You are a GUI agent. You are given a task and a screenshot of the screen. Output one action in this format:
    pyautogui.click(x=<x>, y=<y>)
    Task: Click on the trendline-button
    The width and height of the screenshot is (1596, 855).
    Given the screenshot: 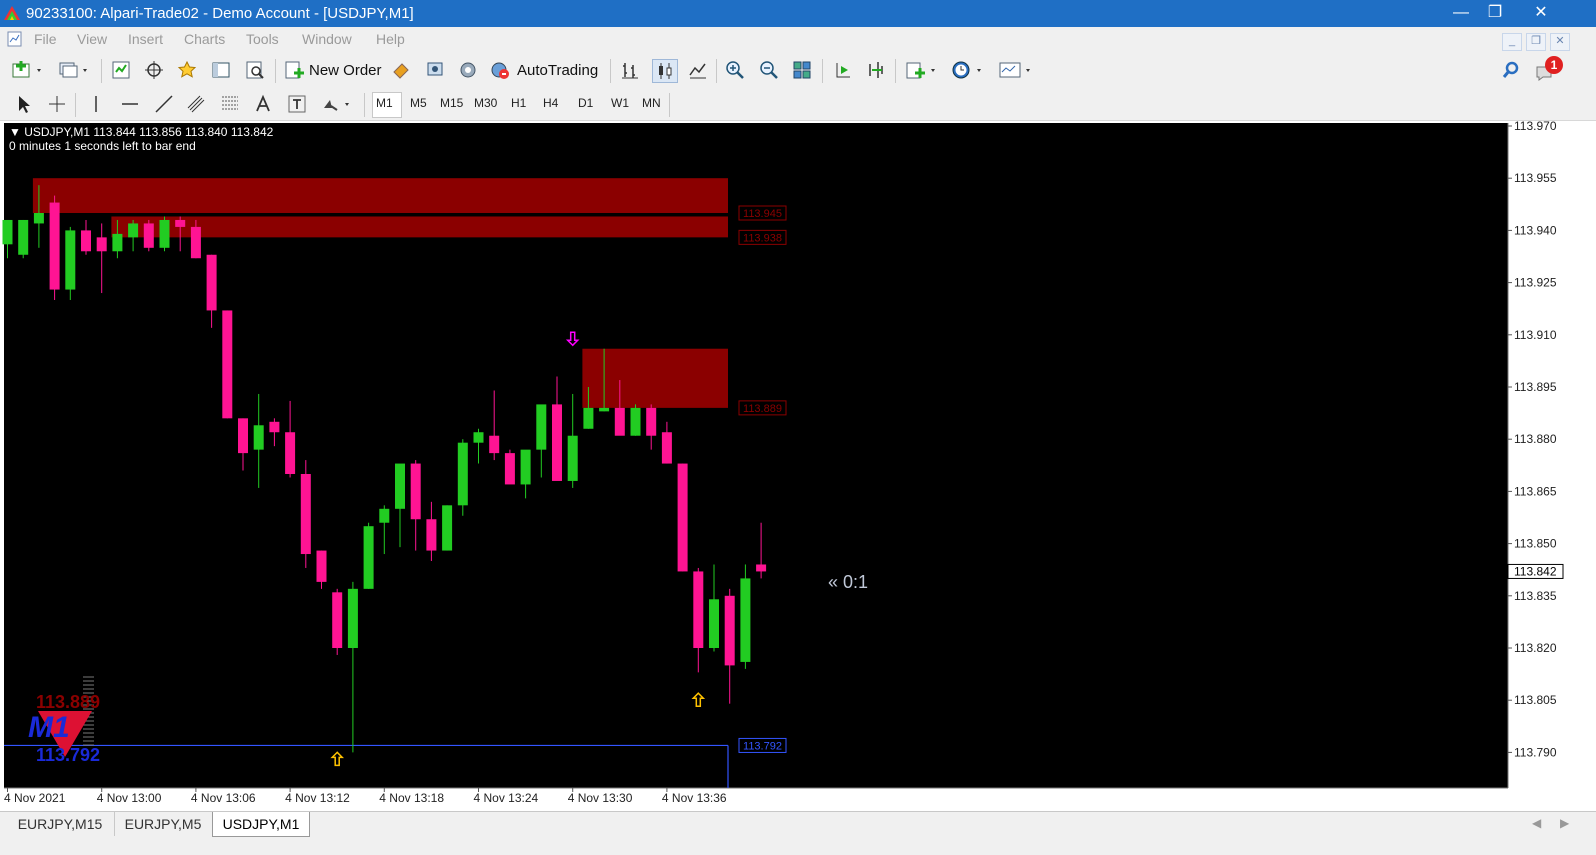 What is the action you would take?
    pyautogui.click(x=164, y=104)
    